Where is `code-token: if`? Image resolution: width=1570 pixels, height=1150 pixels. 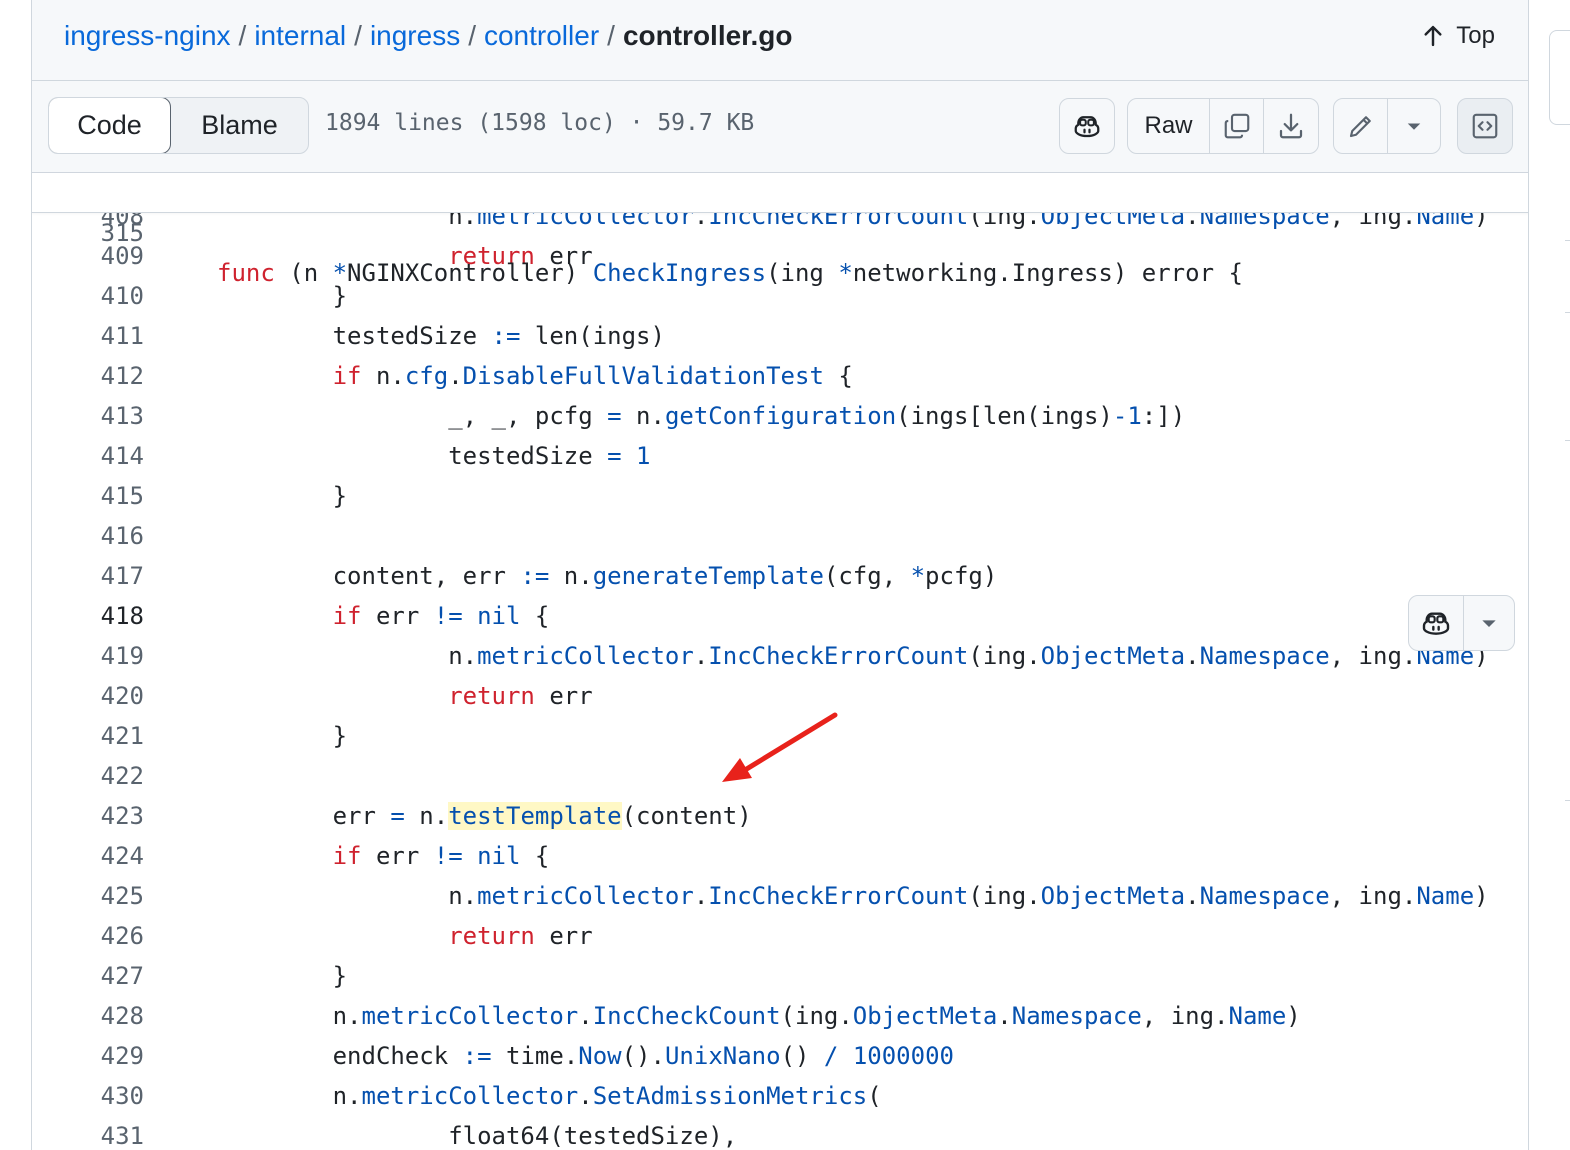
code-token: if is located at coordinates (347, 376).